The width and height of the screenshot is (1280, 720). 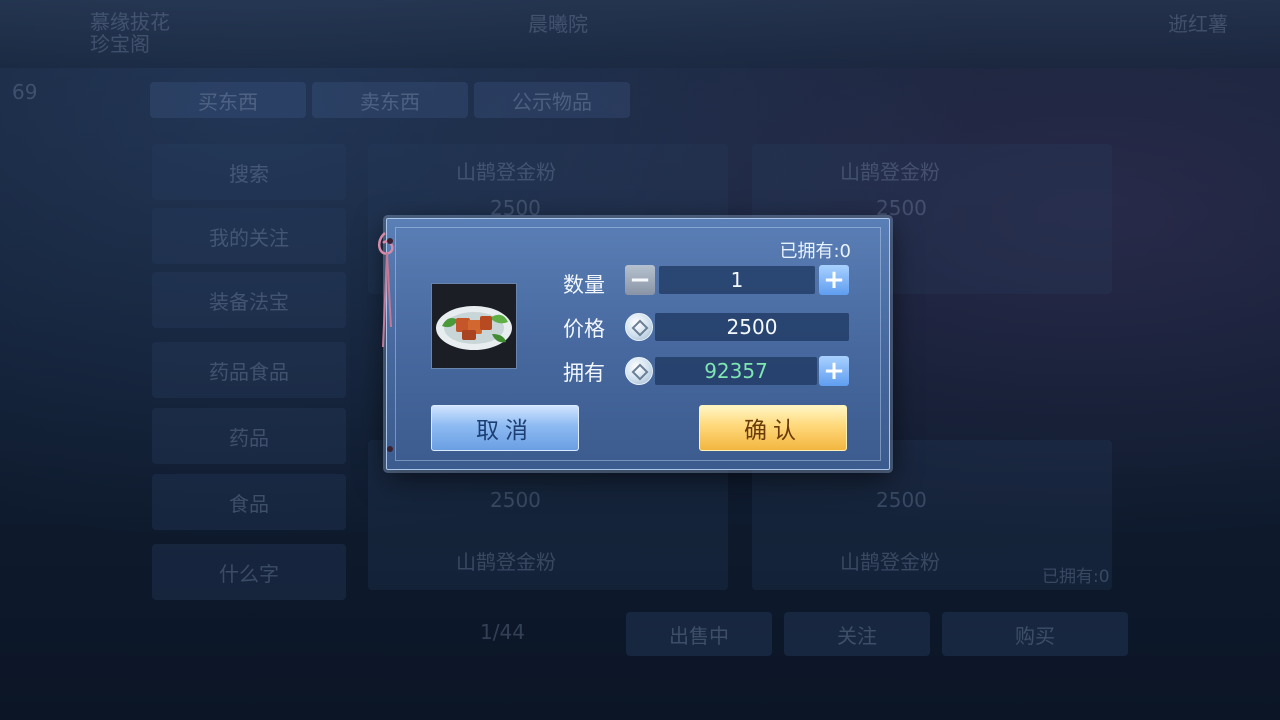 What do you see at coordinates (752, 327) in the screenshot?
I see `price-value: 2500` at bounding box center [752, 327].